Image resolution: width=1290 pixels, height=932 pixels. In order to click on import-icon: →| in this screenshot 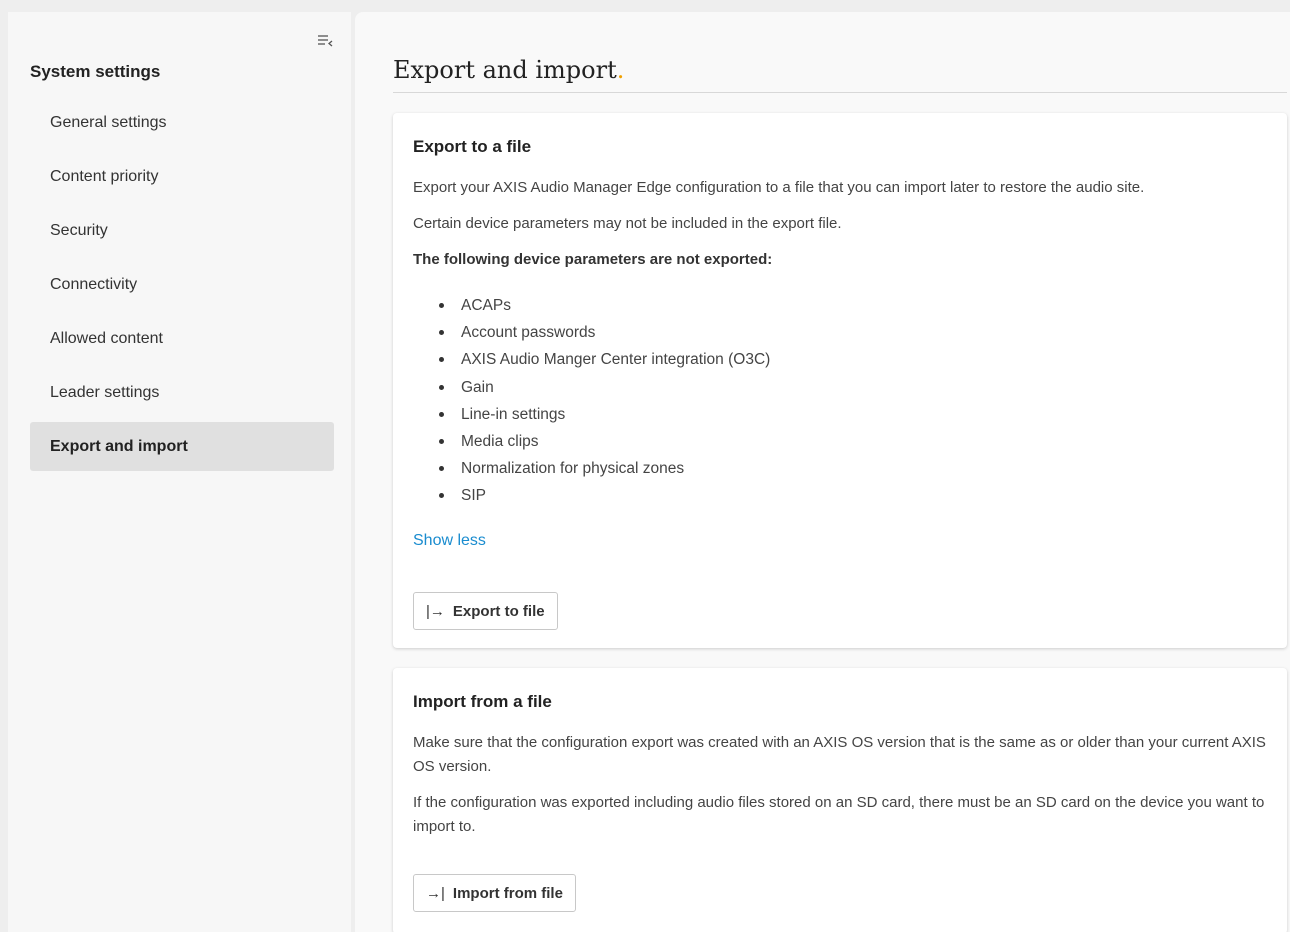, I will do `click(435, 893)`.